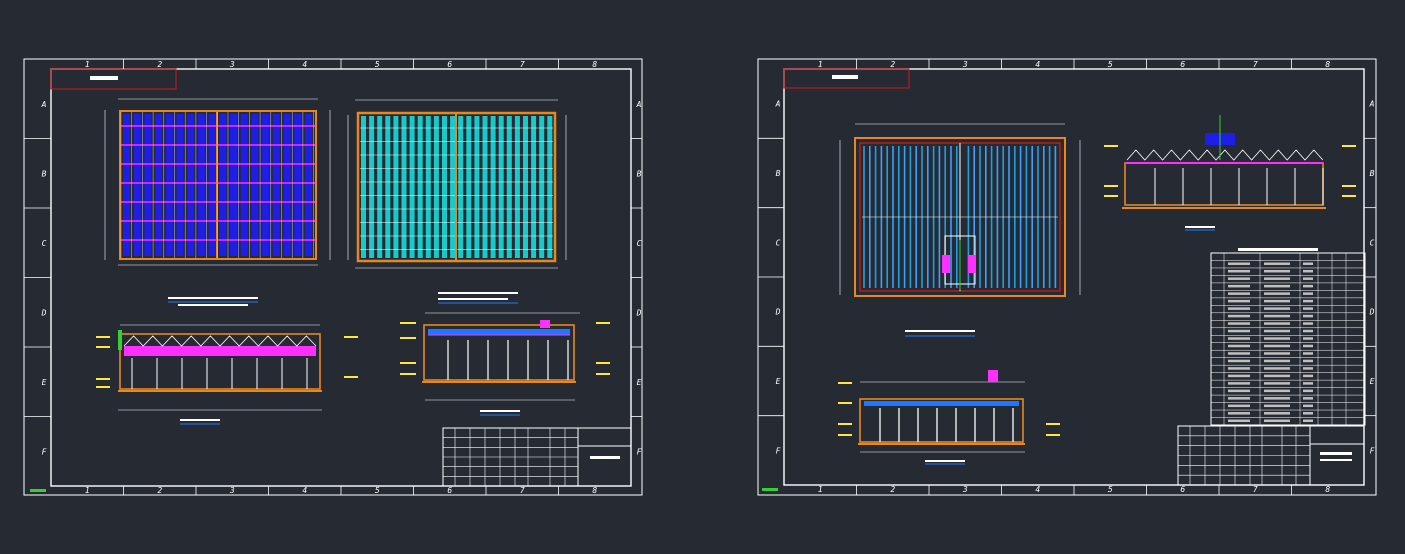 Image resolution: width=1405 pixels, height=554 pixels. What do you see at coordinates (537, 457) in the screenshot?
I see `sheet-left-title-block` at bounding box center [537, 457].